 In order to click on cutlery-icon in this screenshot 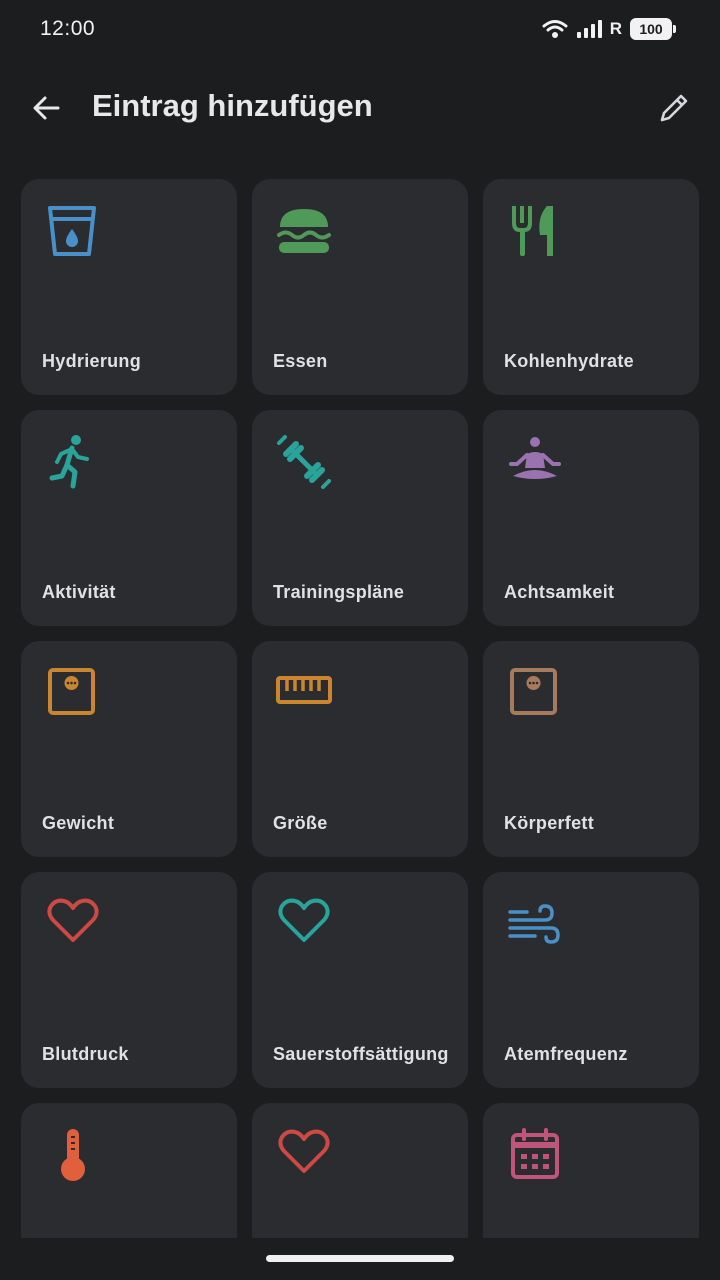, I will do `click(532, 231)`.